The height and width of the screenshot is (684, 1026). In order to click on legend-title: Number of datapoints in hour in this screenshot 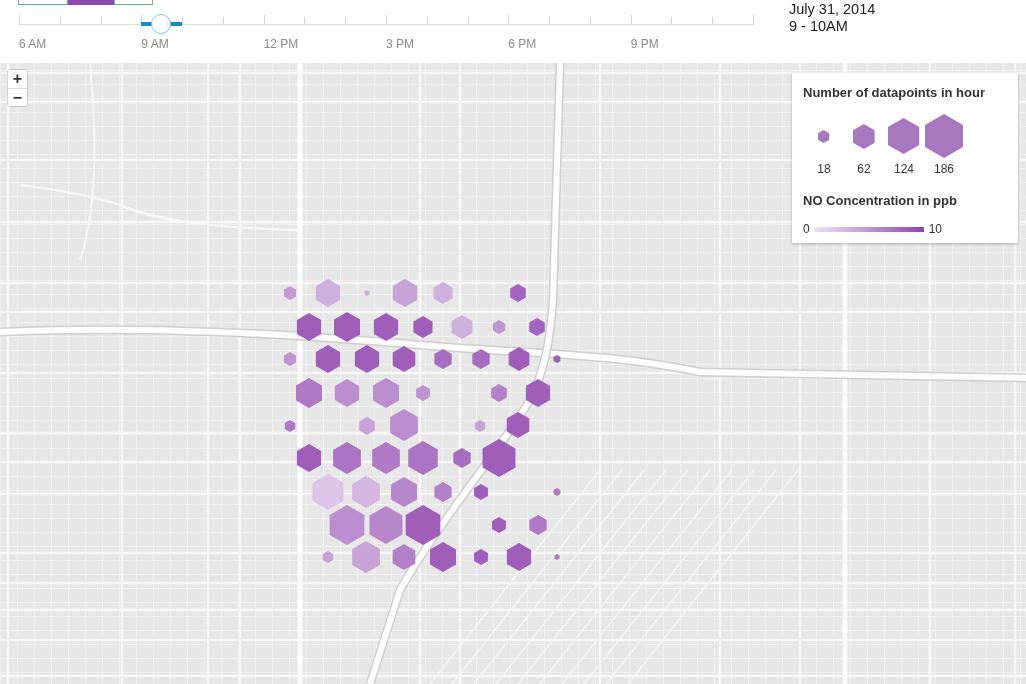, I will do `click(894, 93)`.